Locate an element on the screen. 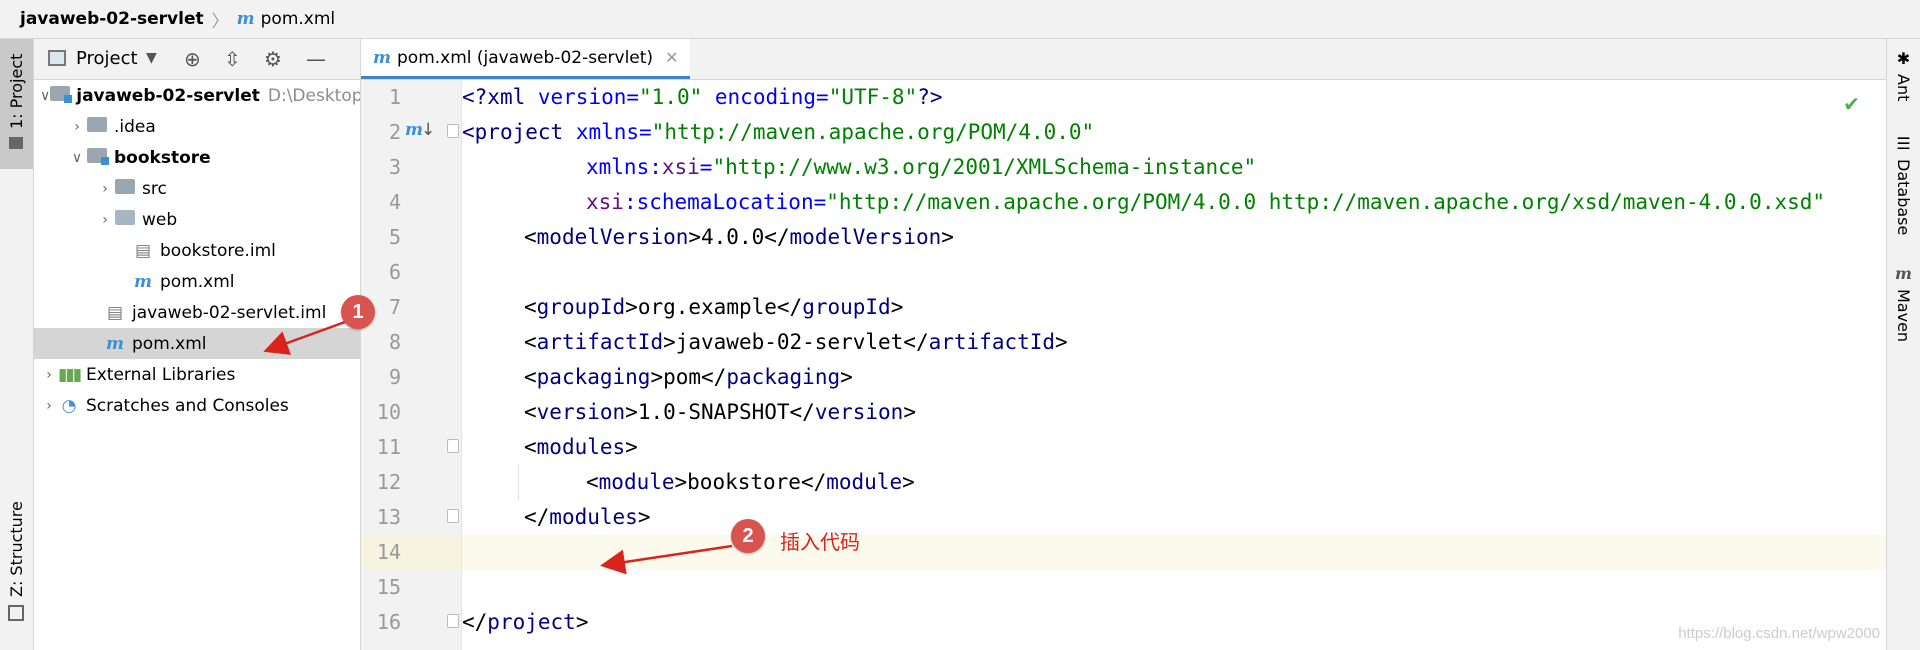 The width and height of the screenshot is (1920, 650). tab-label: pom.xml (javaweb-02-servlet) is located at coordinates (525, 57).